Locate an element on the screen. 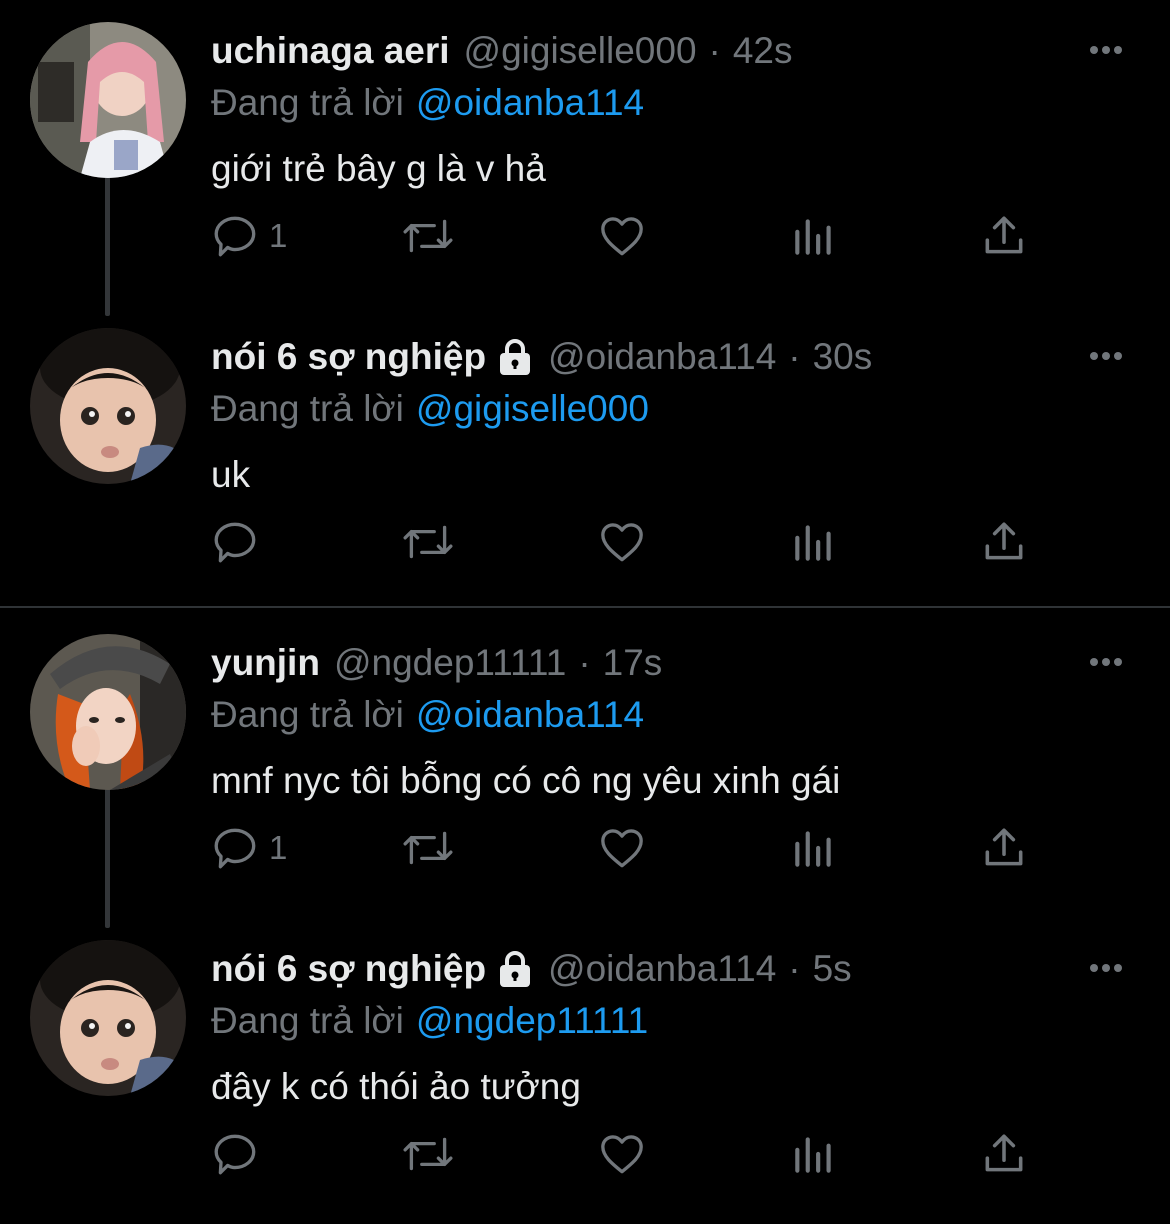 Image resolution: width=1170 pixels, height=1224 pixels. user-handle: @ngdep11111 is located at coordinates (450, 663).